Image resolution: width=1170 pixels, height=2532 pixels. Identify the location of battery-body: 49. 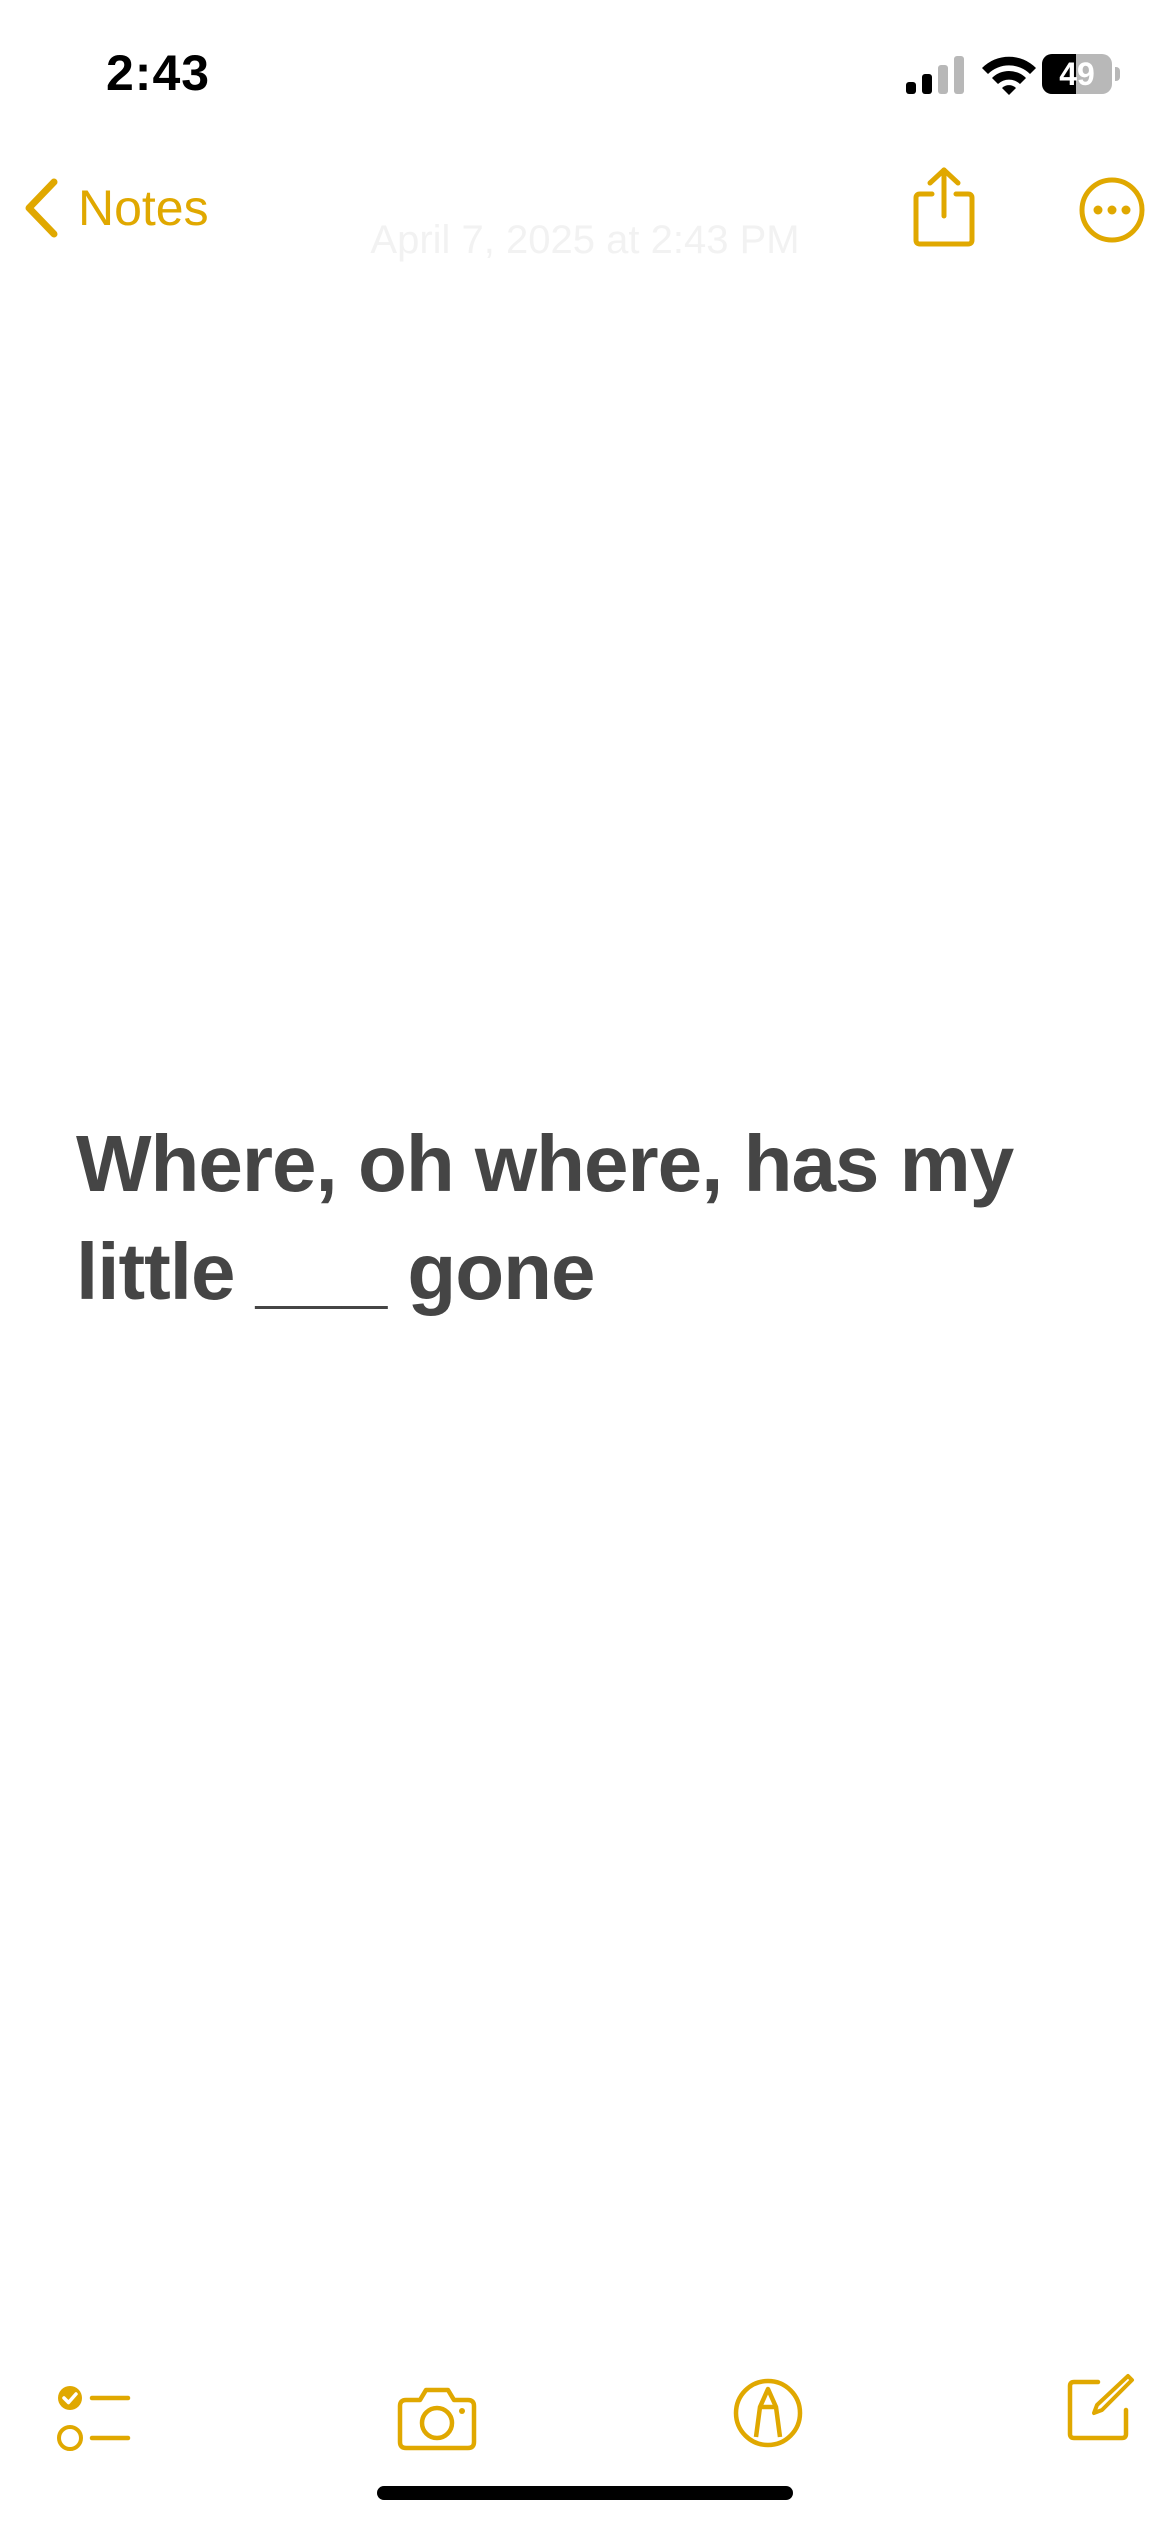
(1077, 74).